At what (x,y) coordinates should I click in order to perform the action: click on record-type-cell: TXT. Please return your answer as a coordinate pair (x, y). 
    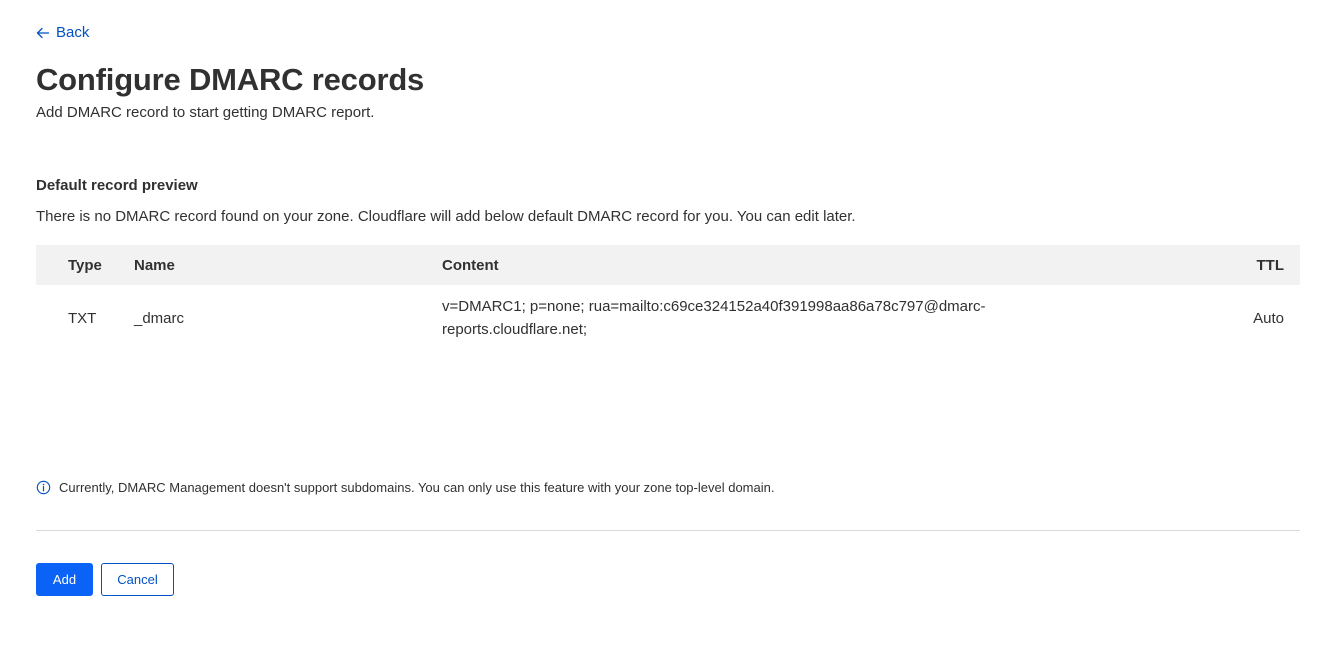
    Looking at the image, I should click on (82, 318).